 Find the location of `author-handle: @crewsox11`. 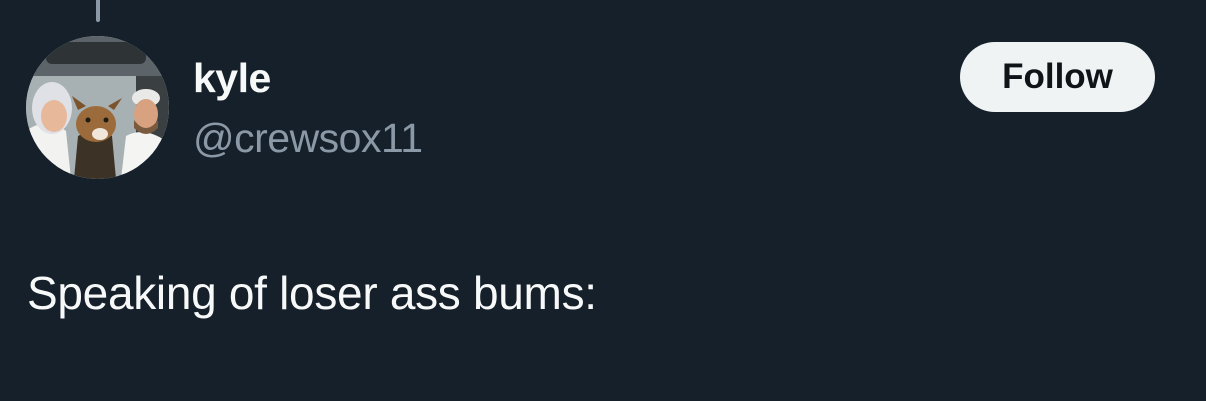

author-handle: @crewsox11 is located at coordinates (308, 138).